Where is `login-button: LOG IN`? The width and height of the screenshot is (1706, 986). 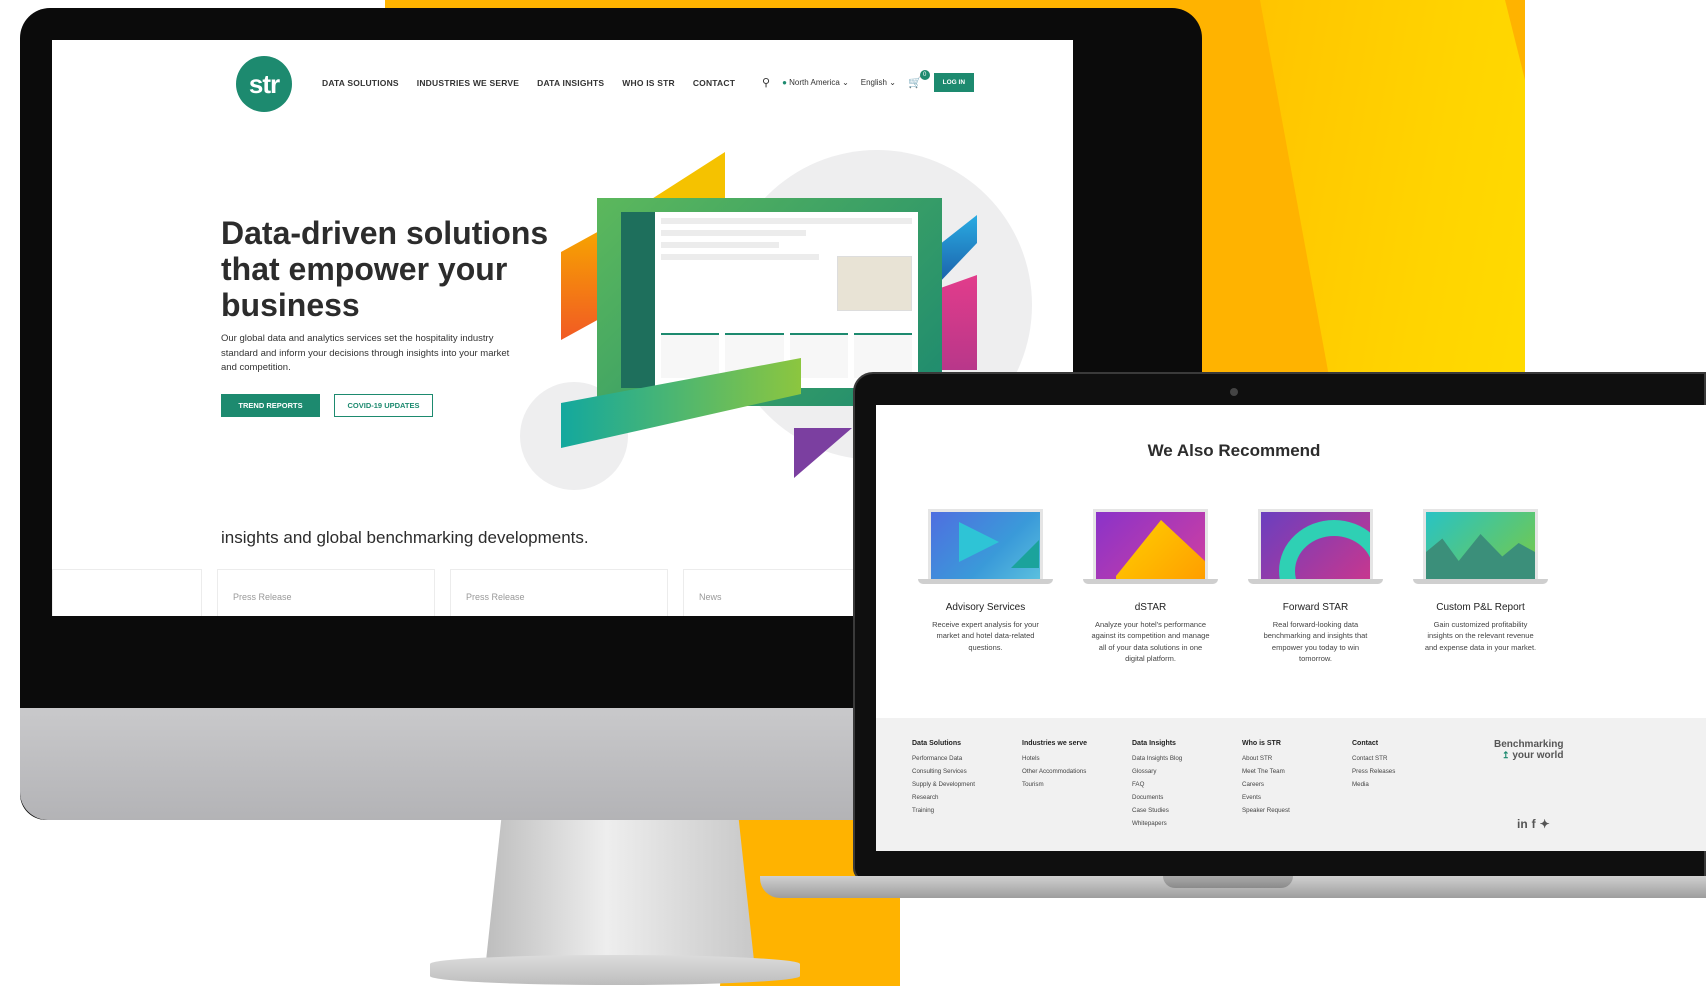
login-button: LOG IN is located at coordinates (954, 82).